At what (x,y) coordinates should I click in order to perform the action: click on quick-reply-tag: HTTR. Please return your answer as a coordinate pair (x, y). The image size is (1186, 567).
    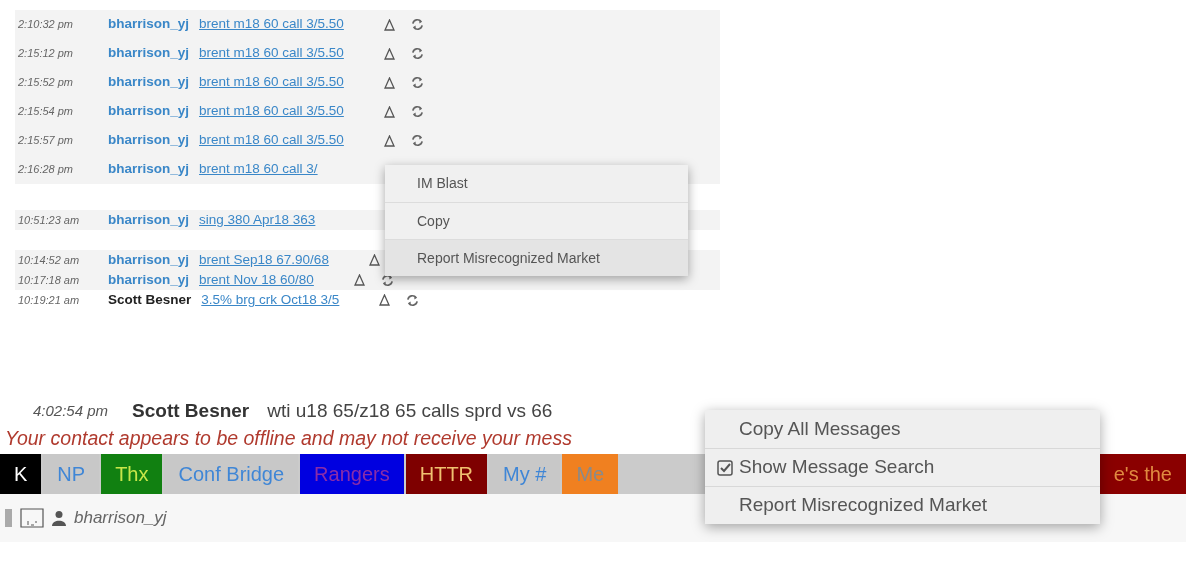
    Looking at the image, I should click on (446, 474).